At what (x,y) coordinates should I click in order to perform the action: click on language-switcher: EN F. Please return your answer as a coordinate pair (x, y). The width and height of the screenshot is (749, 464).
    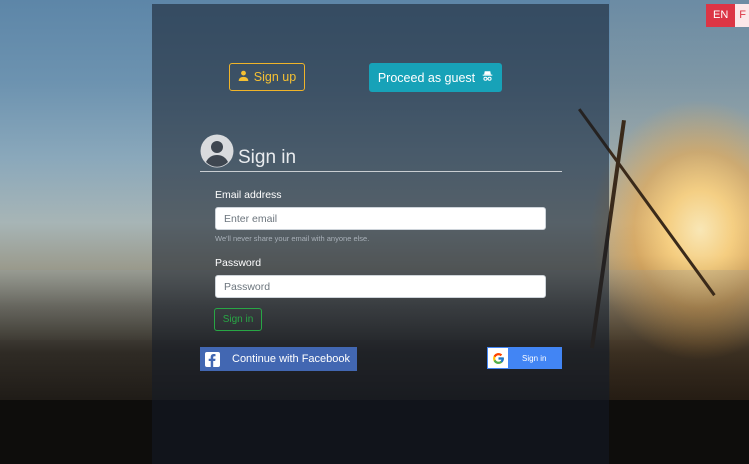
    Looking at the image, I should click on (727, 15).